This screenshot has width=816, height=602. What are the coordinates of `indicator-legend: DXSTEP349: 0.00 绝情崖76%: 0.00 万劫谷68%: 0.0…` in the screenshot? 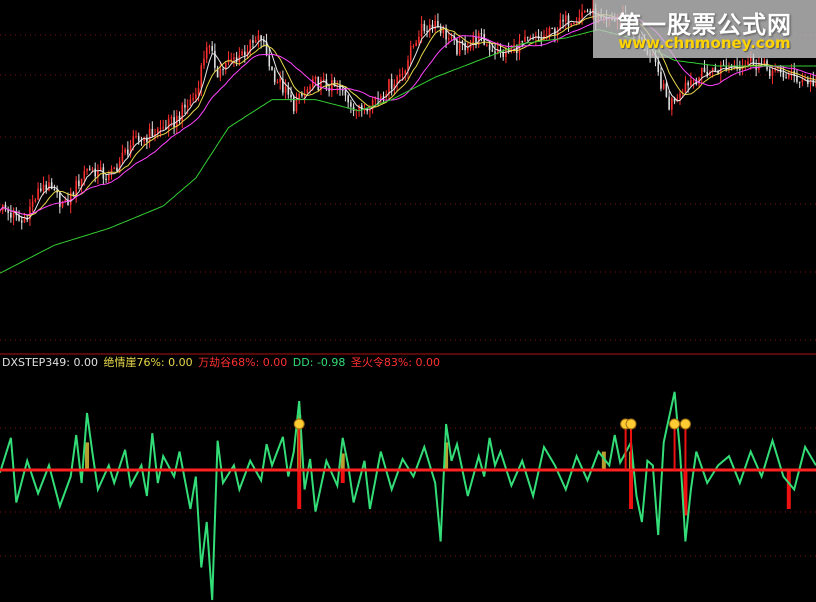 It's located at (222, 363).